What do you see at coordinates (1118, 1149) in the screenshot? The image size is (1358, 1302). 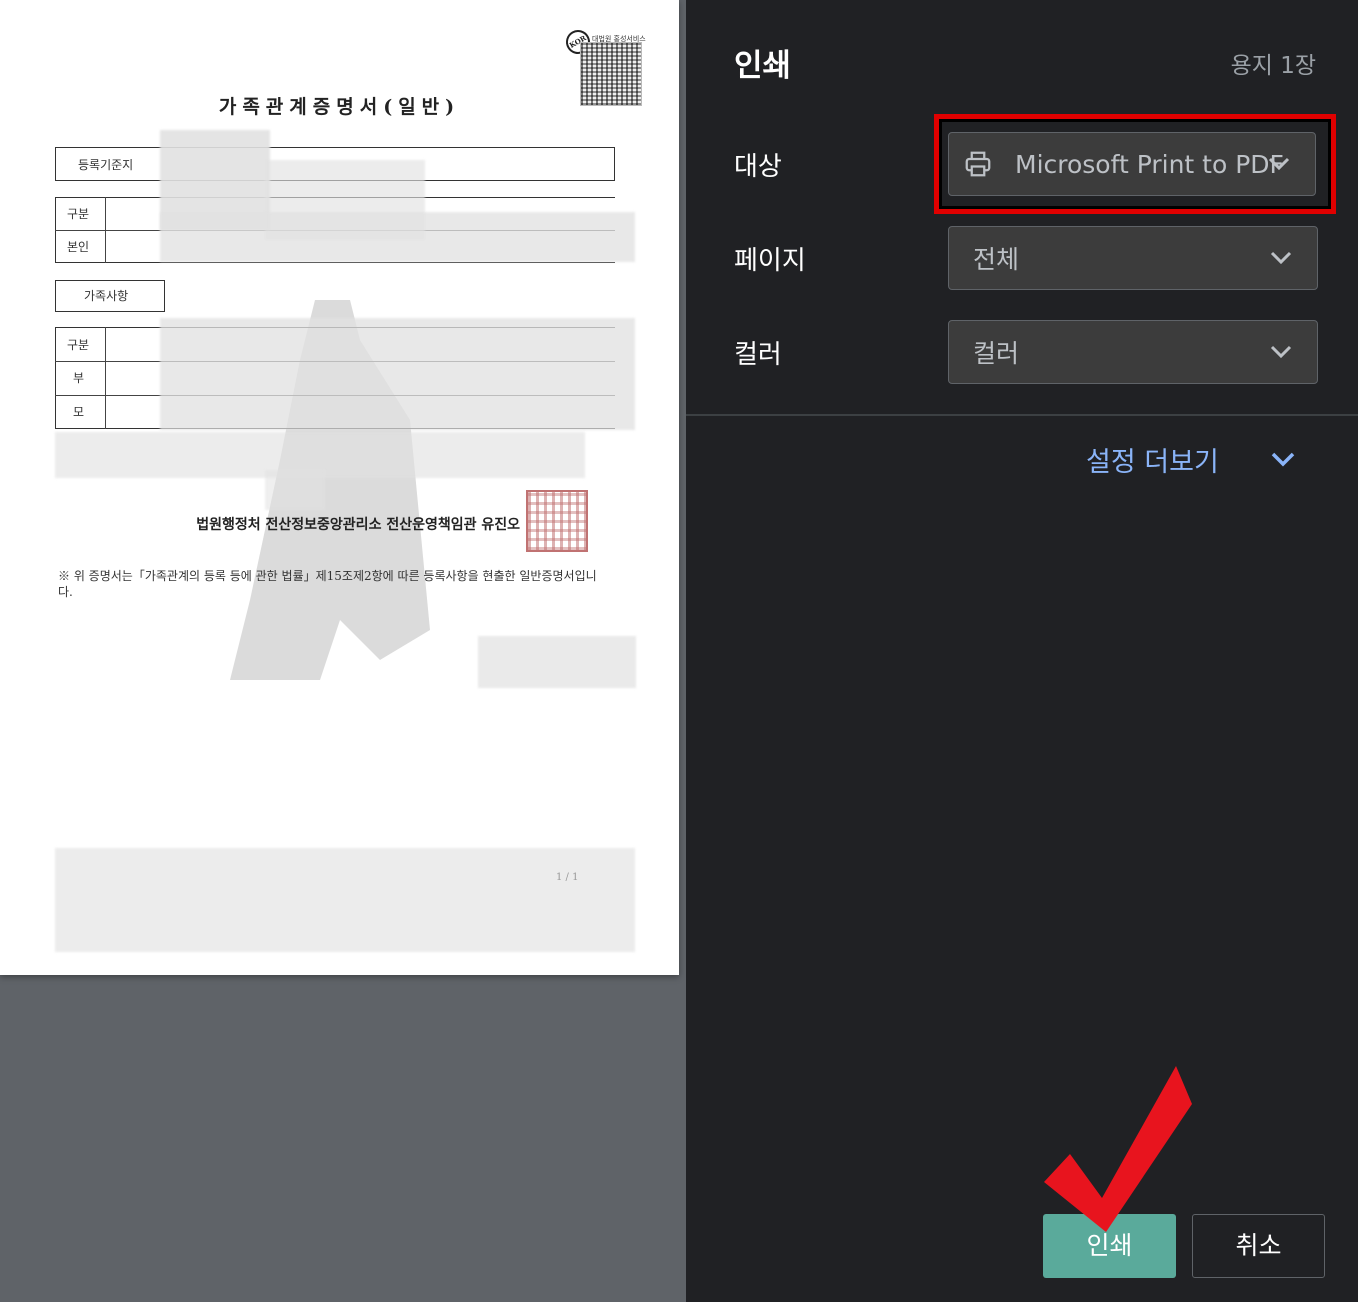 I see `check-mark-icon` at bounding box center [1118, 1149].